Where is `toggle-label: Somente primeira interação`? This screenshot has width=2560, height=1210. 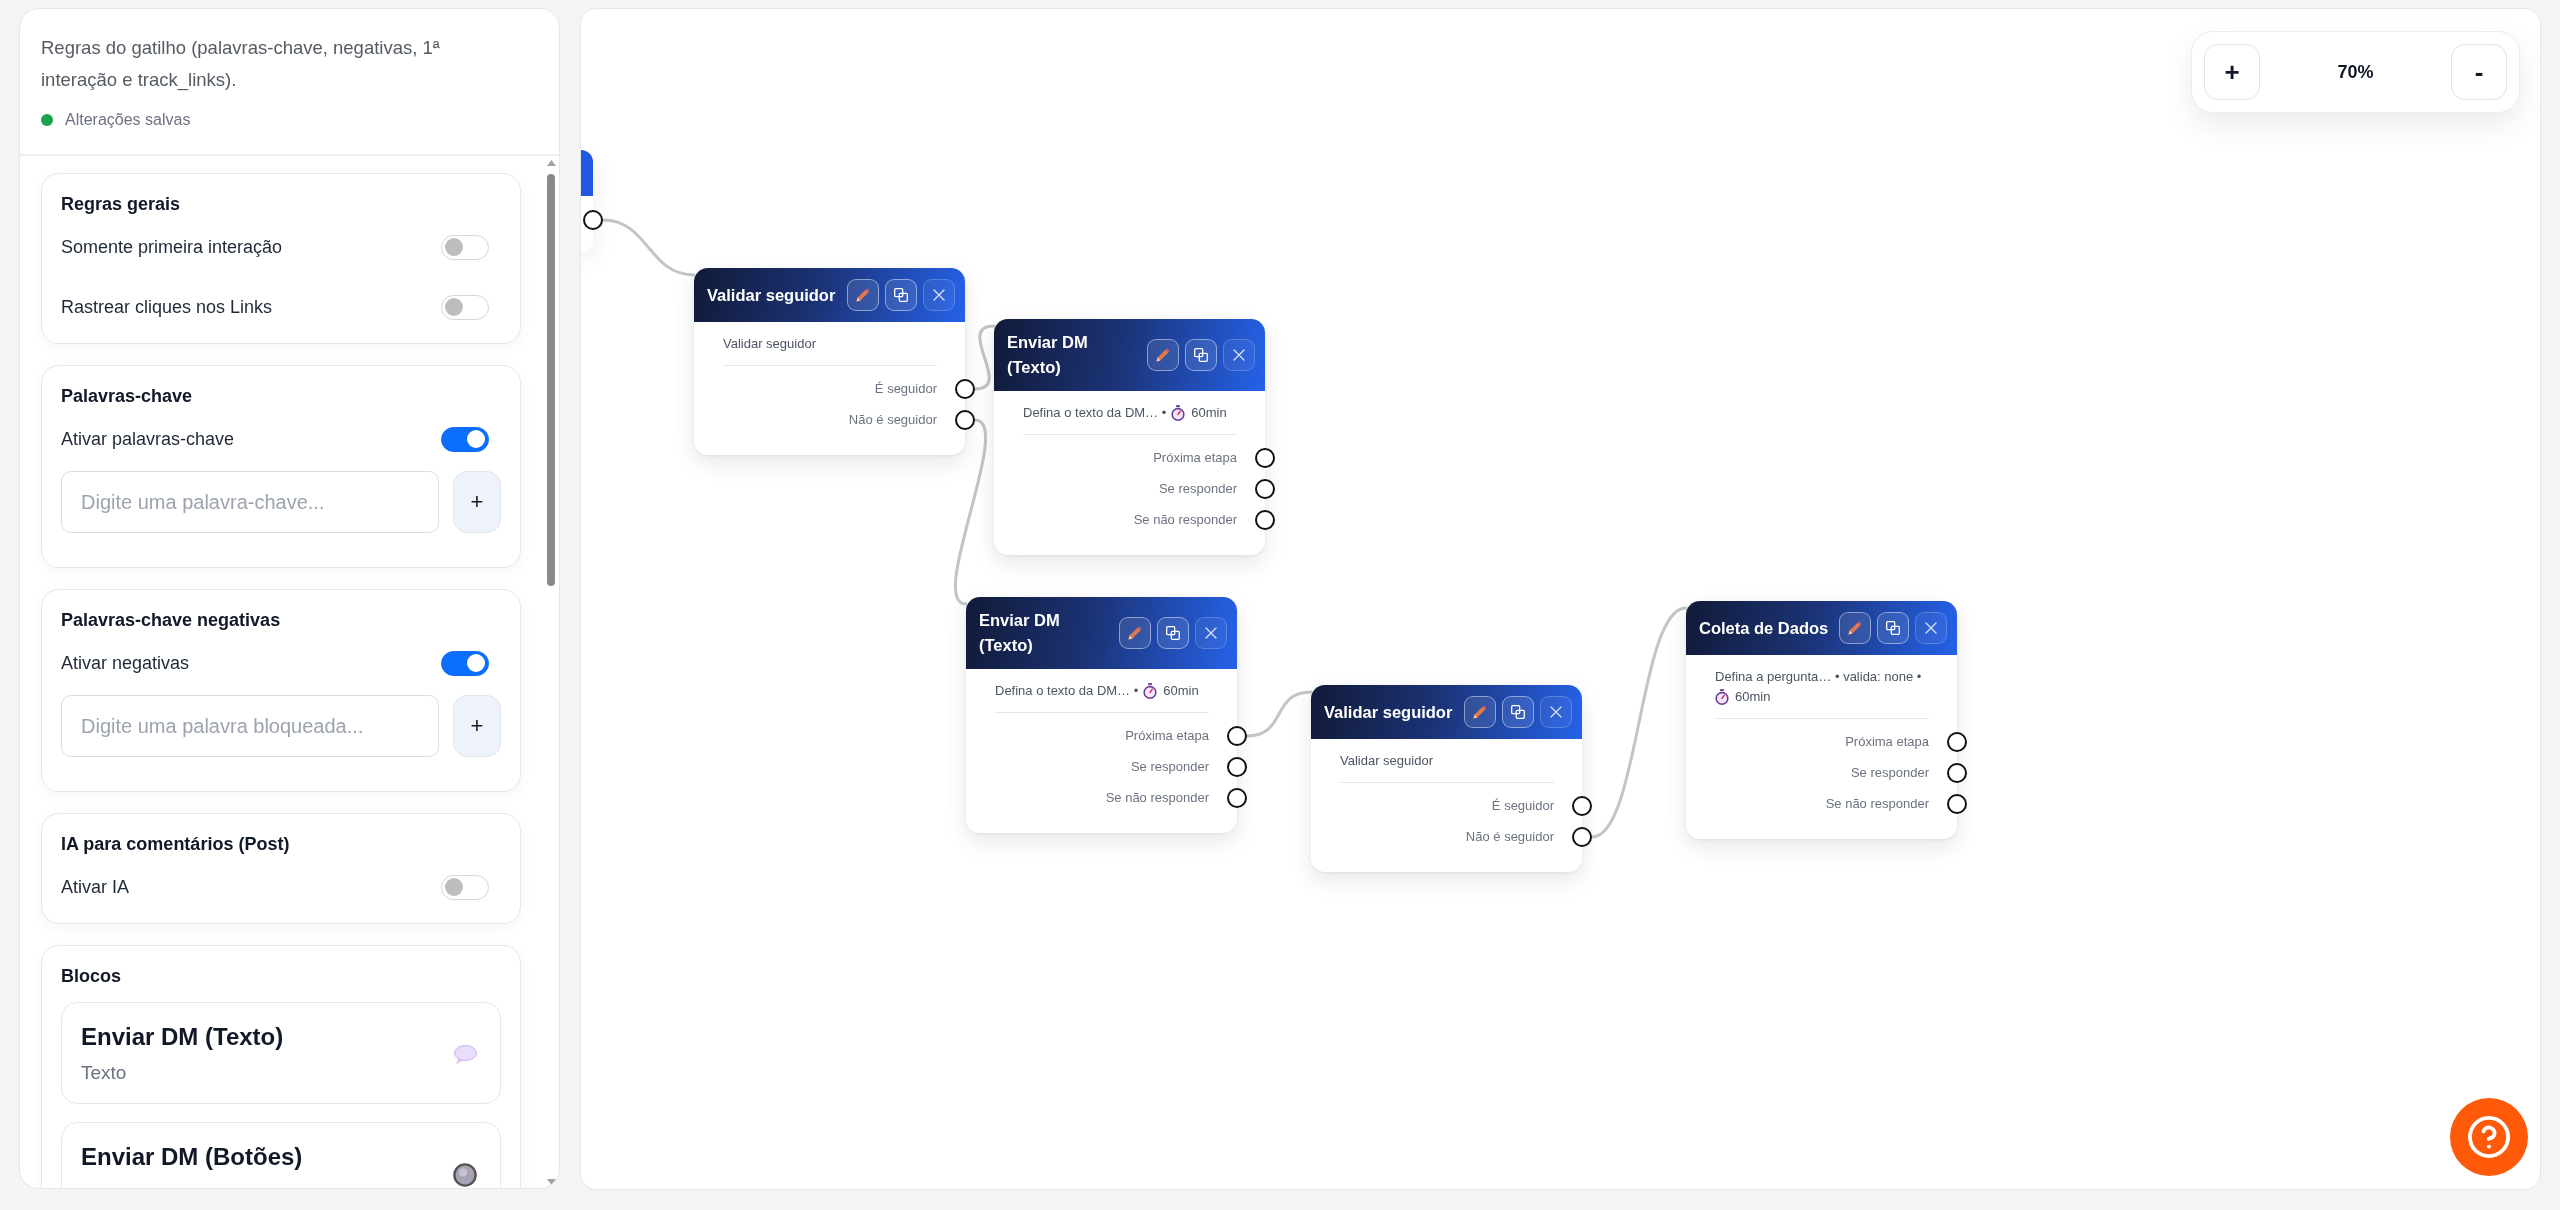 toggle-label: Somente primeira interação is located at coordinates (172, 247).